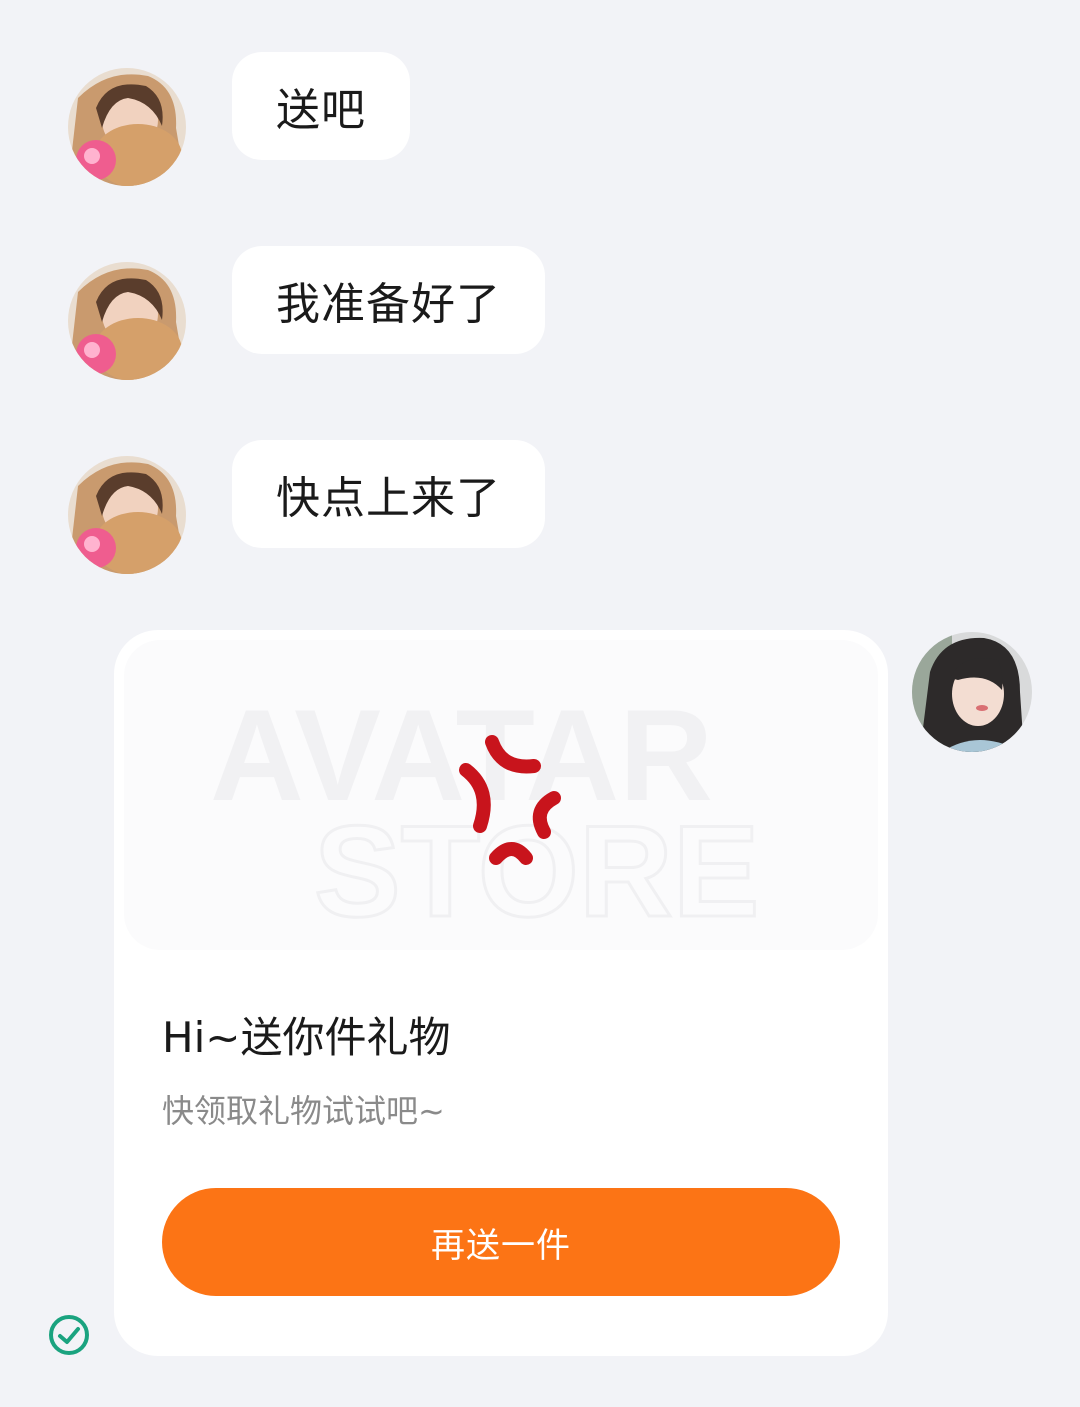  Describe the element at coordinates (306, 1037) in the screenshot. I see `gift-card-title: Hi~送你件礼物` at that location.